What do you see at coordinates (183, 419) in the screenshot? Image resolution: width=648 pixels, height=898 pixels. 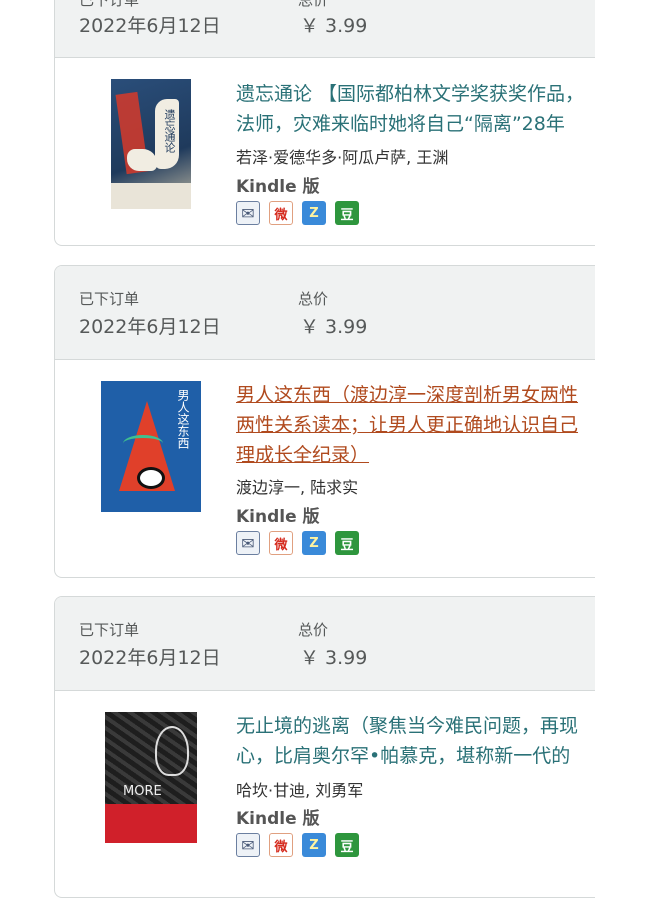 I see `cover-title: 男人这东西` at bounding box center [183, 419].